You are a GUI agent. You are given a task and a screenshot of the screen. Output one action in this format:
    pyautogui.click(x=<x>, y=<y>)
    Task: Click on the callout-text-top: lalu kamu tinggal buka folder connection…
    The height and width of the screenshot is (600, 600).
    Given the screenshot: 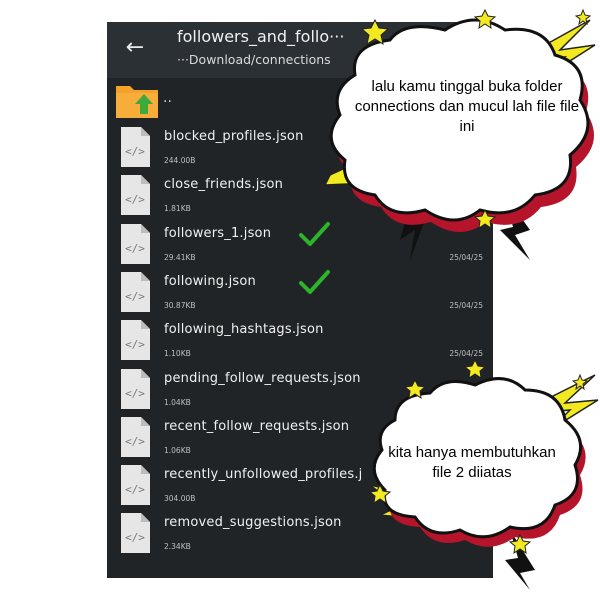 What is the action you would take?
    pyautogui.click(x=467, y=106)
    